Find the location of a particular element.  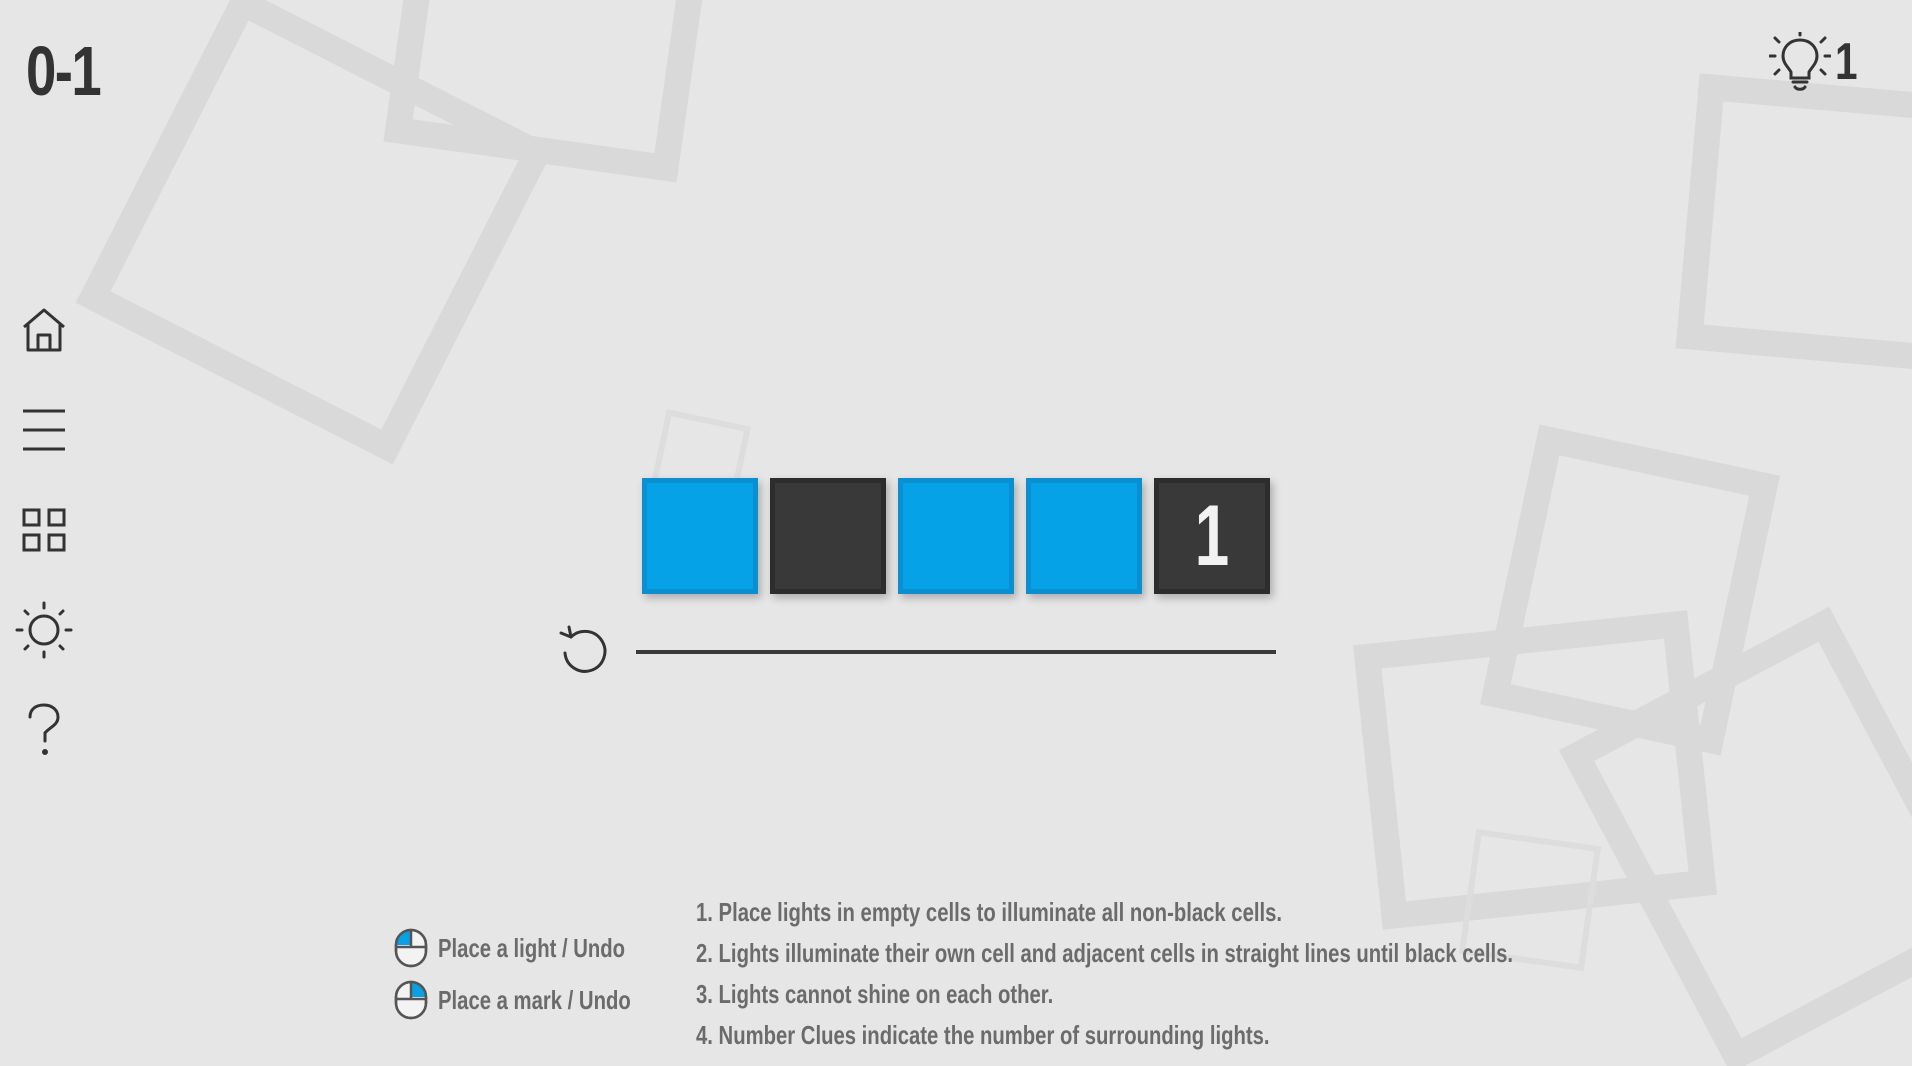

sun-icon is located at coordinates (44, 630).